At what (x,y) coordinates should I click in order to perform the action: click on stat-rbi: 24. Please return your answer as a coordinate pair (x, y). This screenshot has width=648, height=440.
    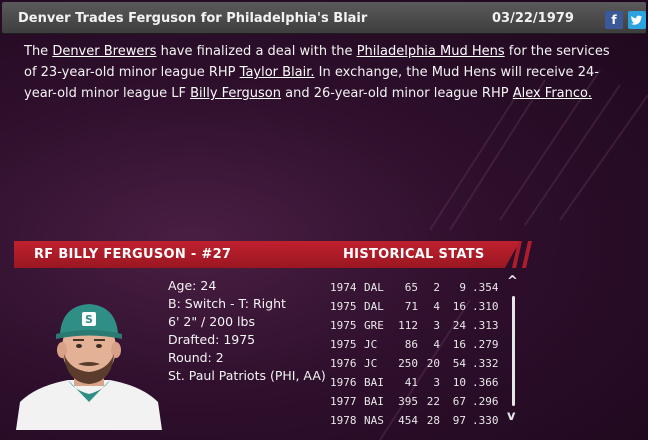
    Looking at the image, I should click on (459, 325).